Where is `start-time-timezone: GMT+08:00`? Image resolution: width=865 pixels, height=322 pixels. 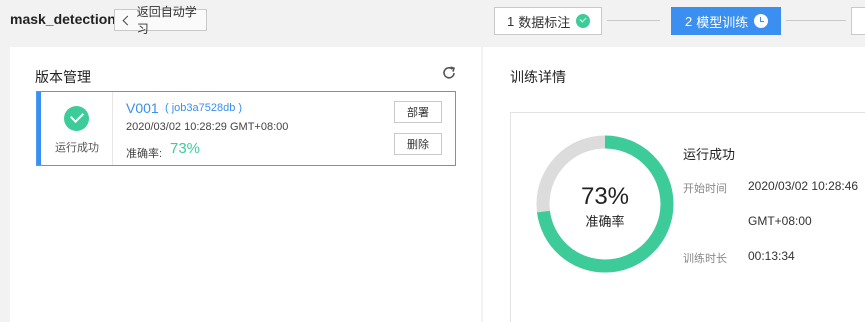
start-time-timezone: GMT+08:00 is located at coordinates (780, 221).